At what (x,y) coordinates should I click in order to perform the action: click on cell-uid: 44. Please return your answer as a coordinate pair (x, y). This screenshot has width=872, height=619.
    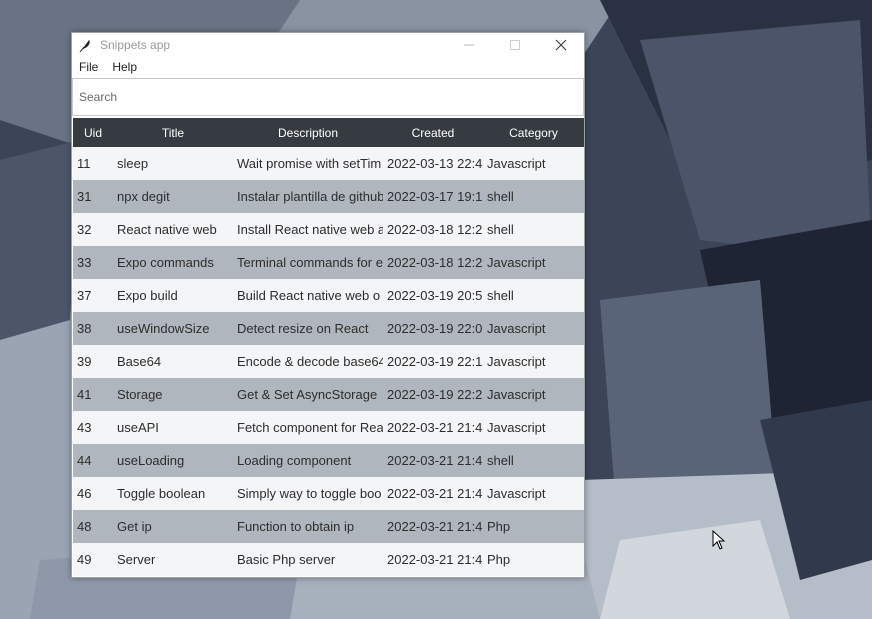
    Looking at the image, I should click on (84, 460).